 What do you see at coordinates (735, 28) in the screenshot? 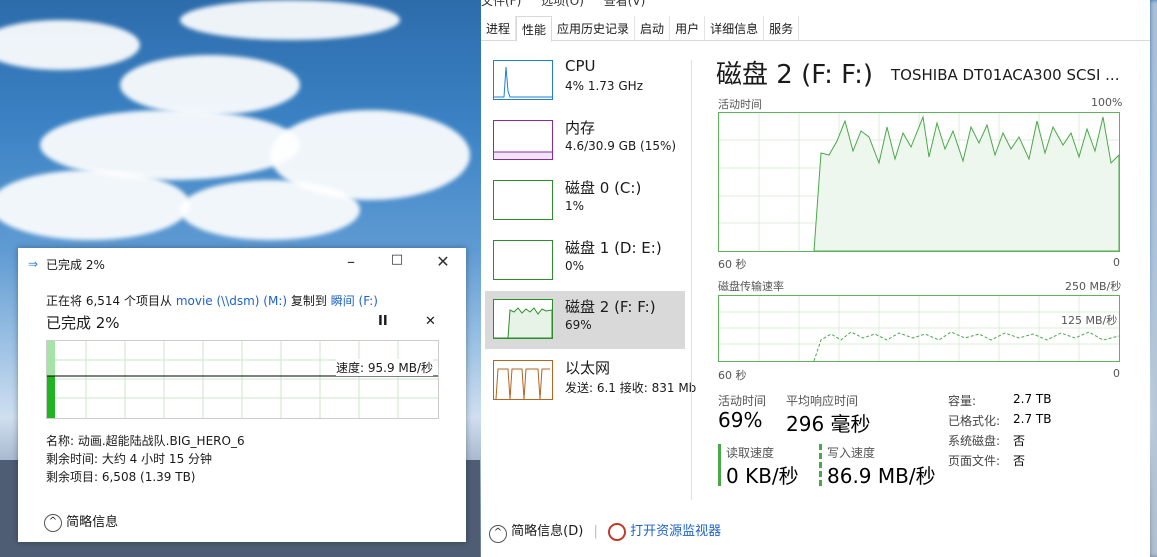
I see `tab-details: 详细信息` at bounding box center [735, 28].